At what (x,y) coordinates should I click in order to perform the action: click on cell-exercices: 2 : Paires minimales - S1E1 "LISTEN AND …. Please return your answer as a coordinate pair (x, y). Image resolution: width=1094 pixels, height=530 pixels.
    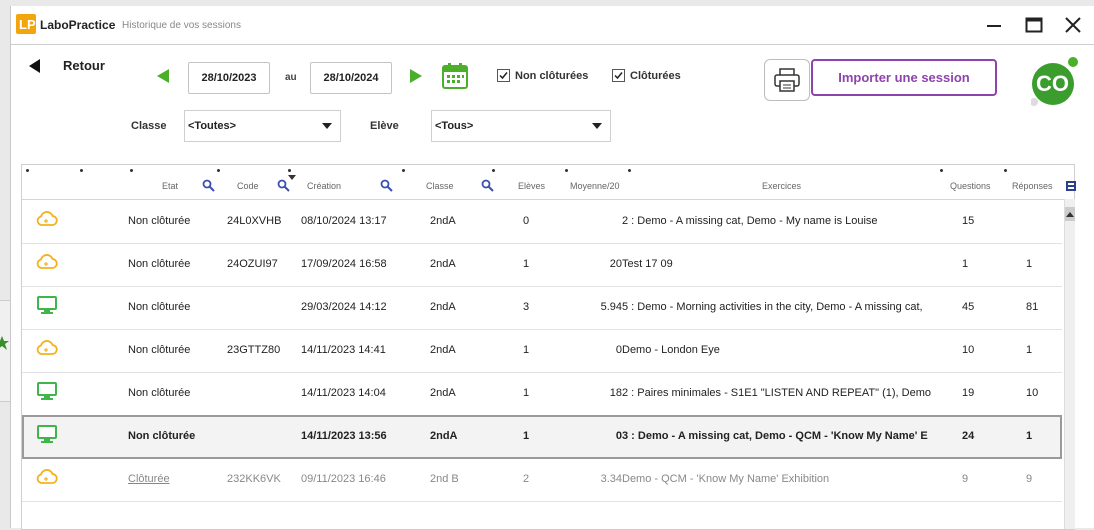
    Looking at the image, I should click on (776, 393).